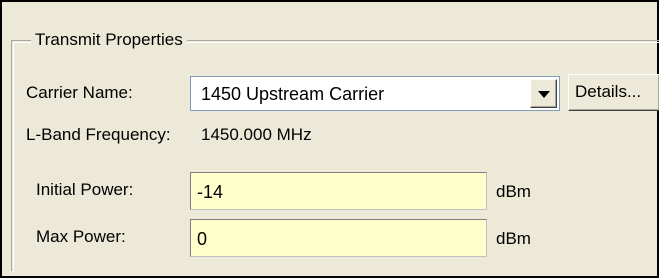  I want to click on carrier-name-select: 1450 Upstream Carrier, so click(375, 93).